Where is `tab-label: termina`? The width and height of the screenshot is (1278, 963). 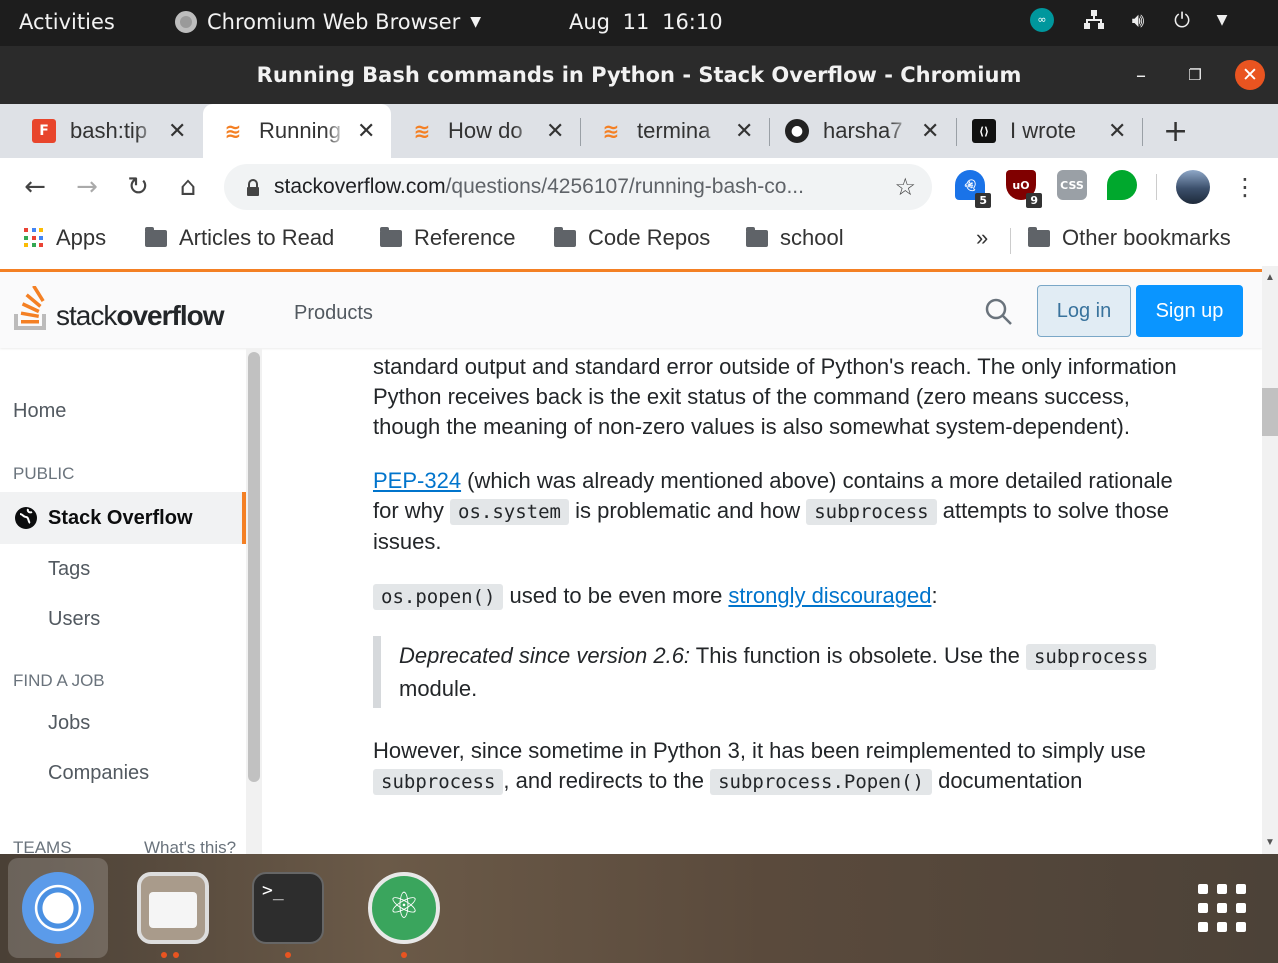
tab-label: termina is located at coordinates (674, 130).